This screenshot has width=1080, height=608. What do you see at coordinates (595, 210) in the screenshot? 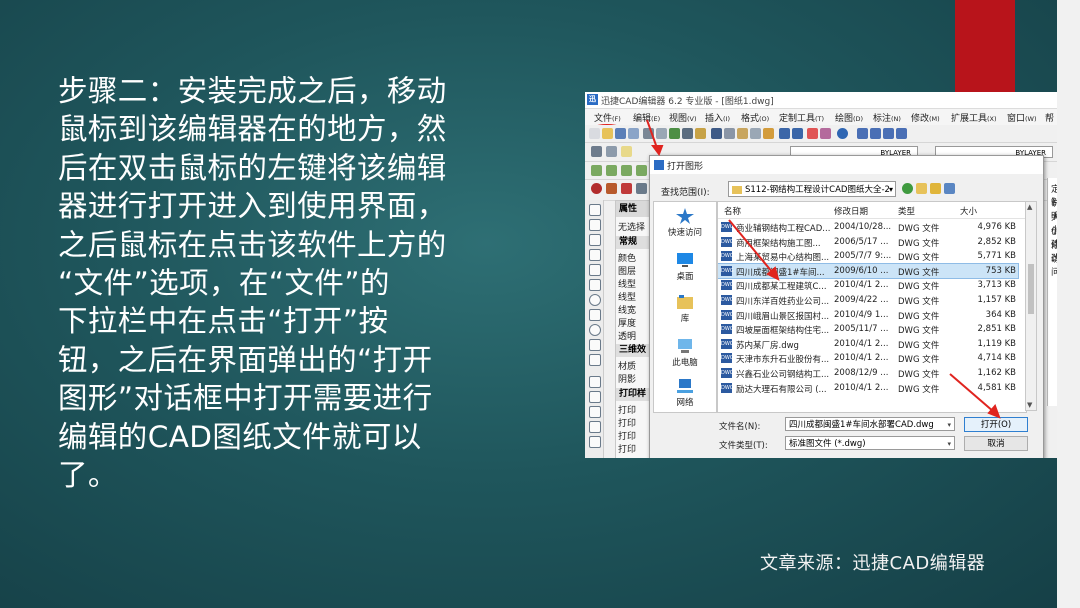
I see `line-icon` at bounding box center [595, 210].